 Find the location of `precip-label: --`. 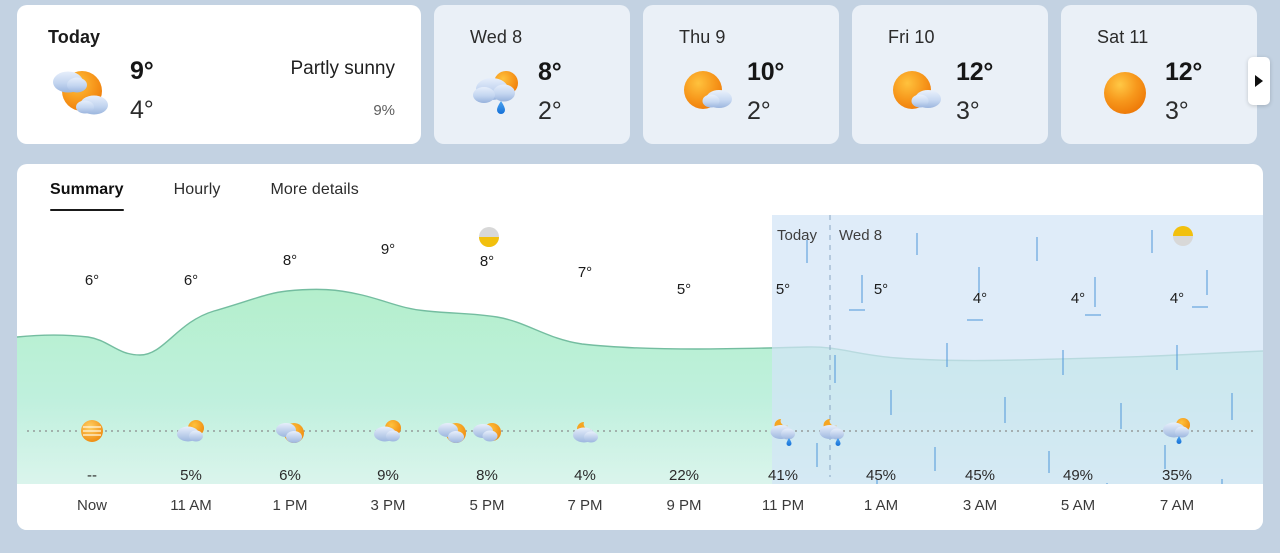

precip-label: -- is located at coordinates (92, 475).